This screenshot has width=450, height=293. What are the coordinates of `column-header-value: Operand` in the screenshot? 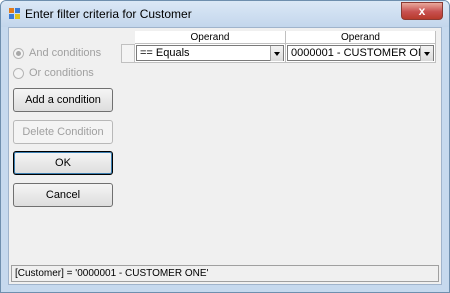 It's located at (361, 37).